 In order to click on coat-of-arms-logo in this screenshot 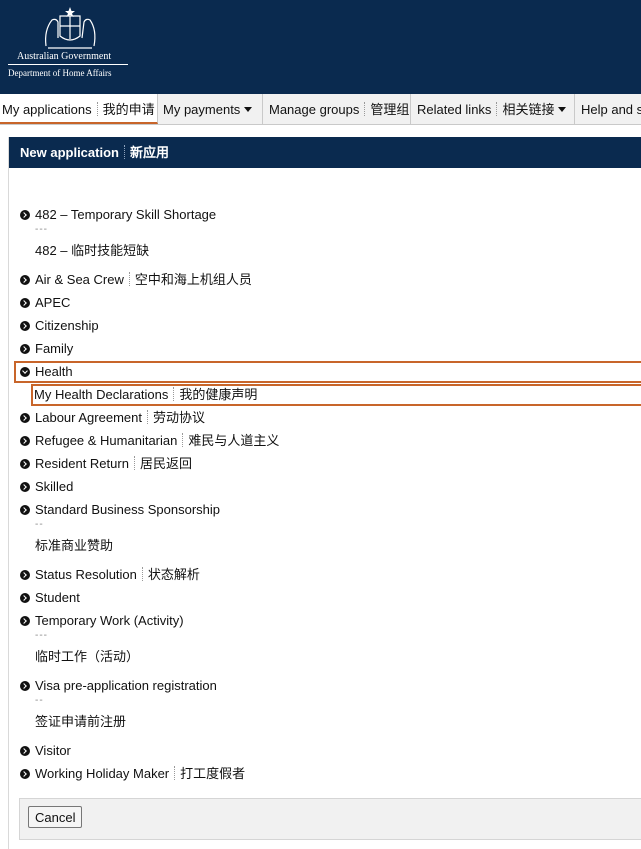, I will do `click(70, 28)`.